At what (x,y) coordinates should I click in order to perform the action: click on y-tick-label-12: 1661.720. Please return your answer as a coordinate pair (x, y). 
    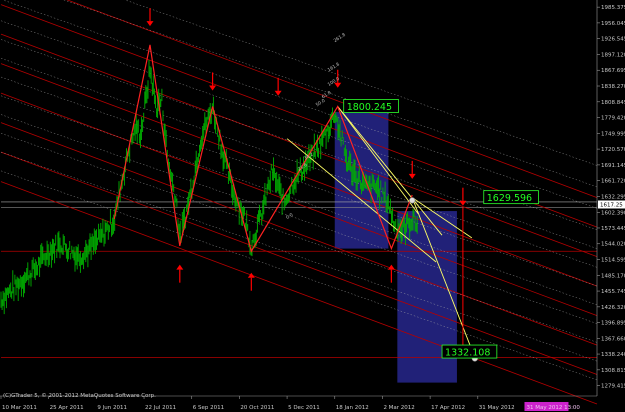
    Looking at the image, I should click on (613, 182).